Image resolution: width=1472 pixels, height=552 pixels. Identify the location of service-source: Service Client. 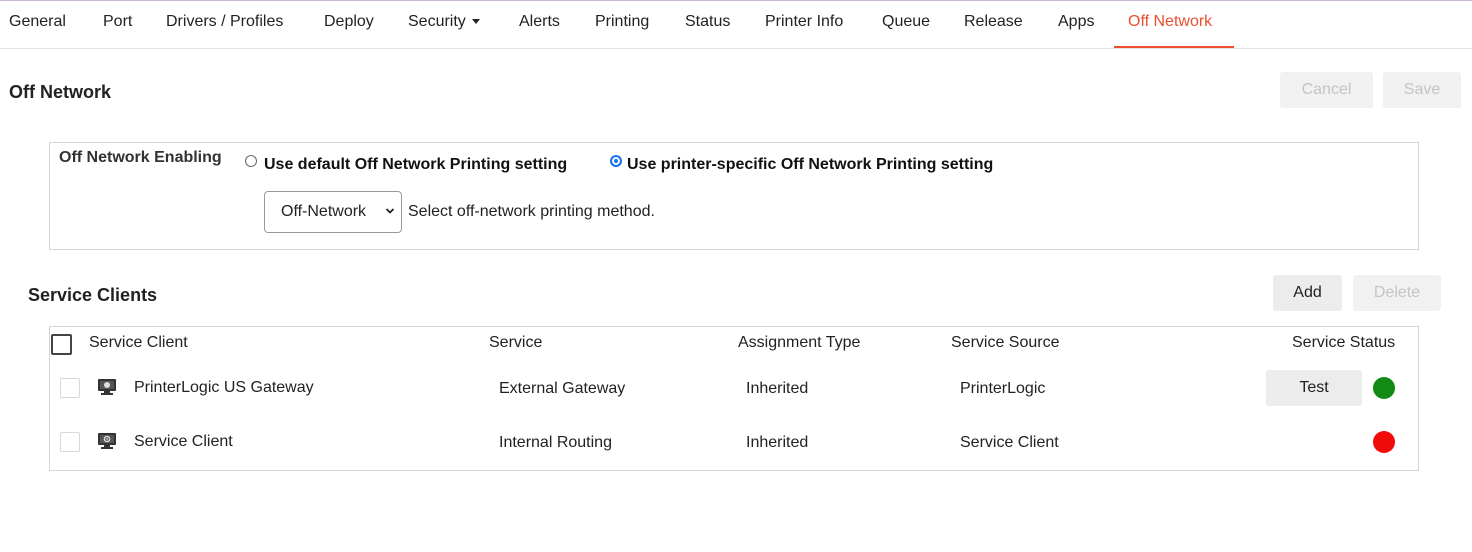
(1009, 442).